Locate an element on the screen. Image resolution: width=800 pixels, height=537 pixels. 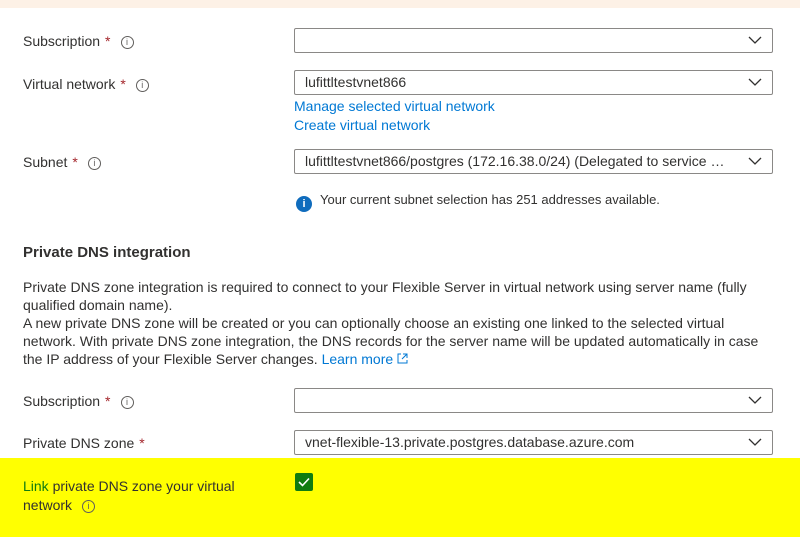
dns-subscription-label: Subscription * i is located at coordinates (78, 401).